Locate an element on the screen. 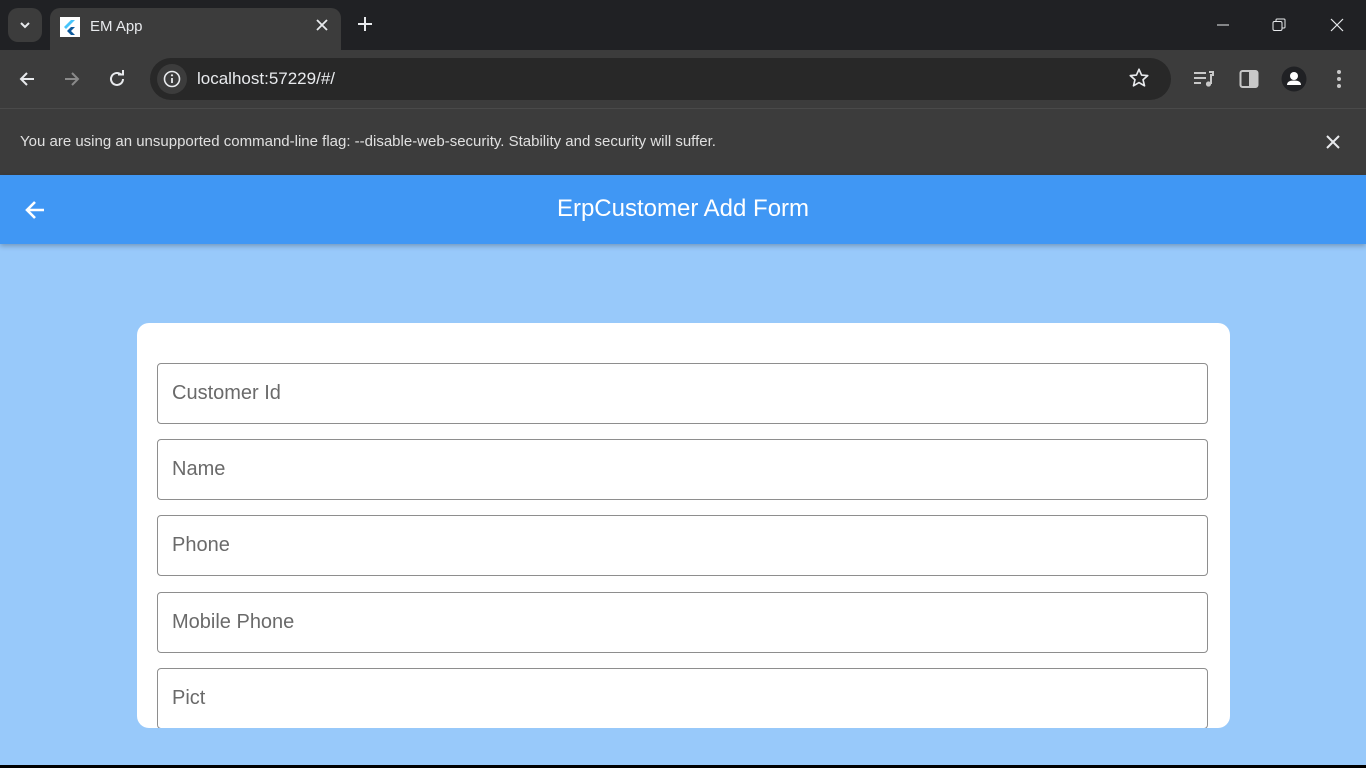  info-icon is located at coordinates (172, 79).